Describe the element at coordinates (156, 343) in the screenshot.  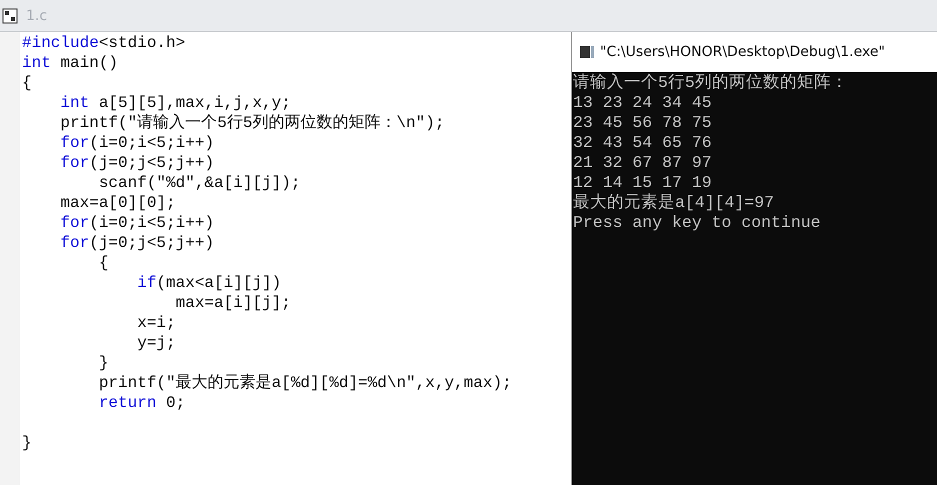
I see `code-line: y=j;` at that location.